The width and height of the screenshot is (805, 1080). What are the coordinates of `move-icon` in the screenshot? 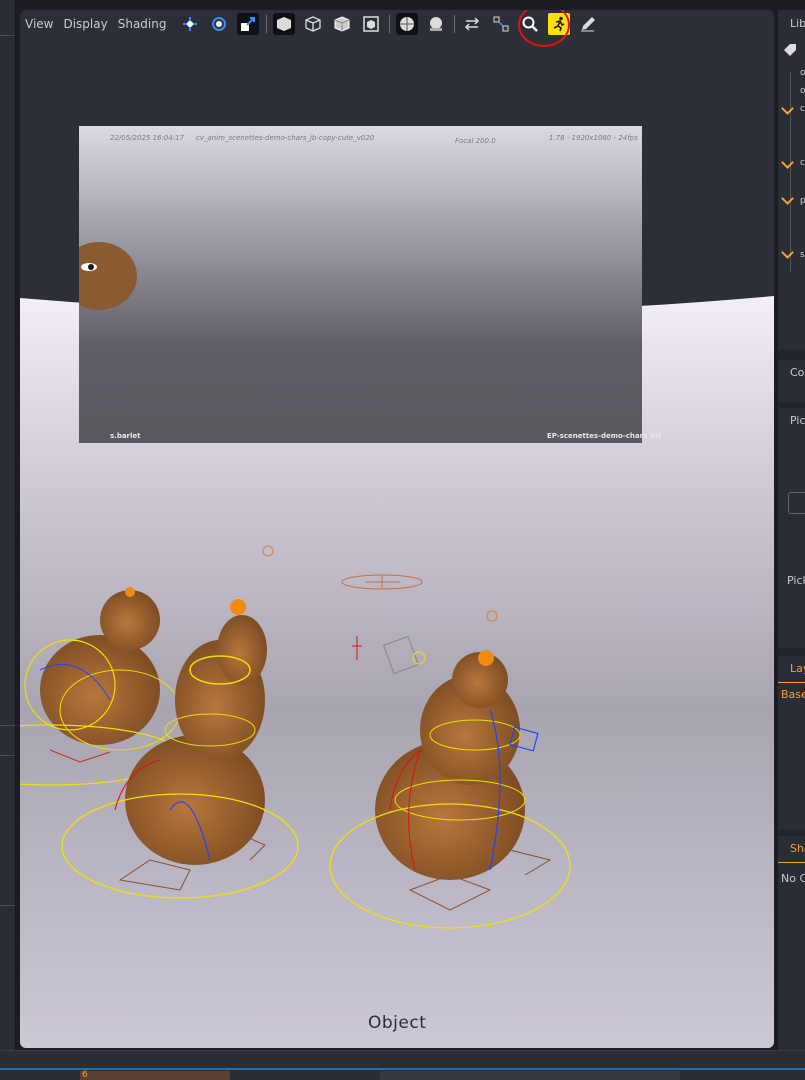 It's located at (190, 24).